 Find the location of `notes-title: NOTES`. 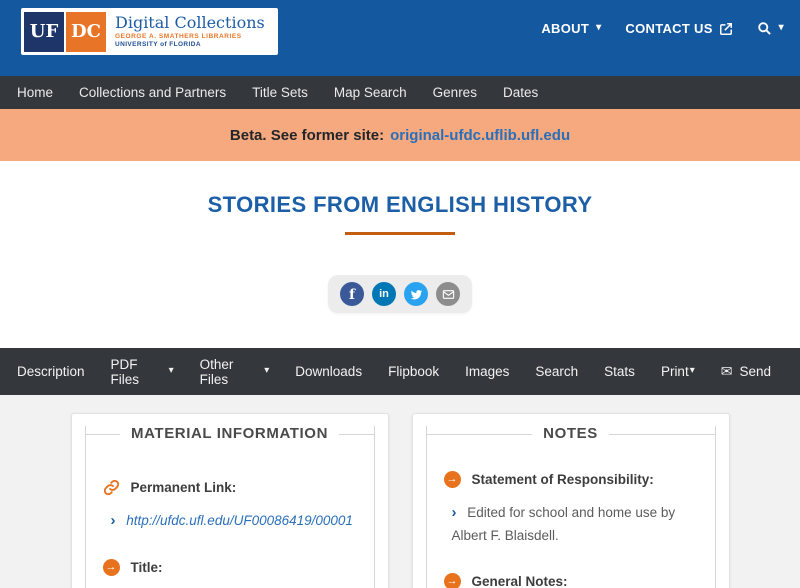

notes-title: NOTES is located at coordinates (570, 433).